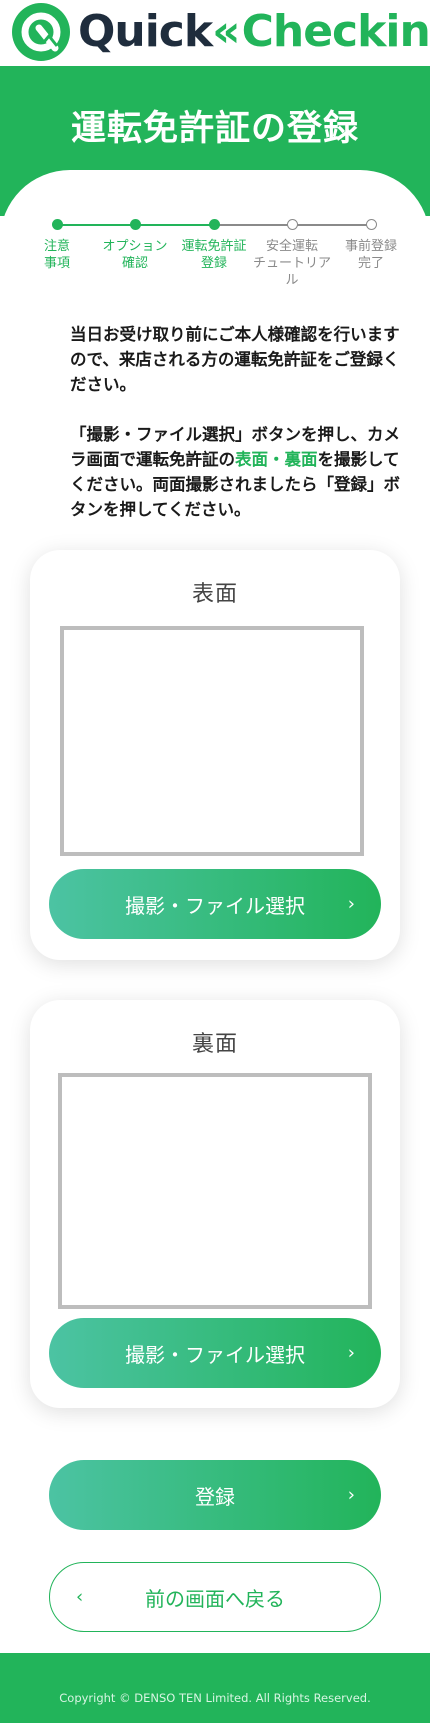 The width and height of the screenshot is (430, 1723). I want to click on step-label-line: 運転免許証, so click(214, 246).